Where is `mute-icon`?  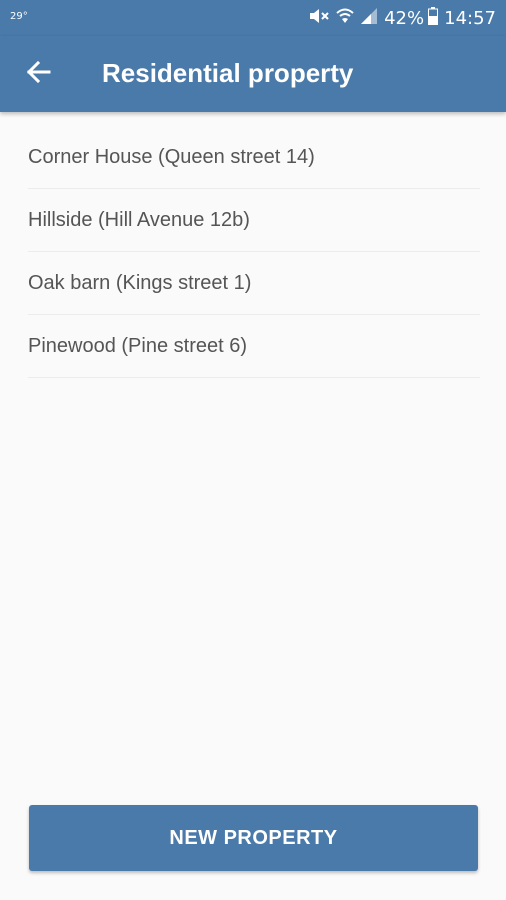
mute-icon is located at coordinates (319, 18).